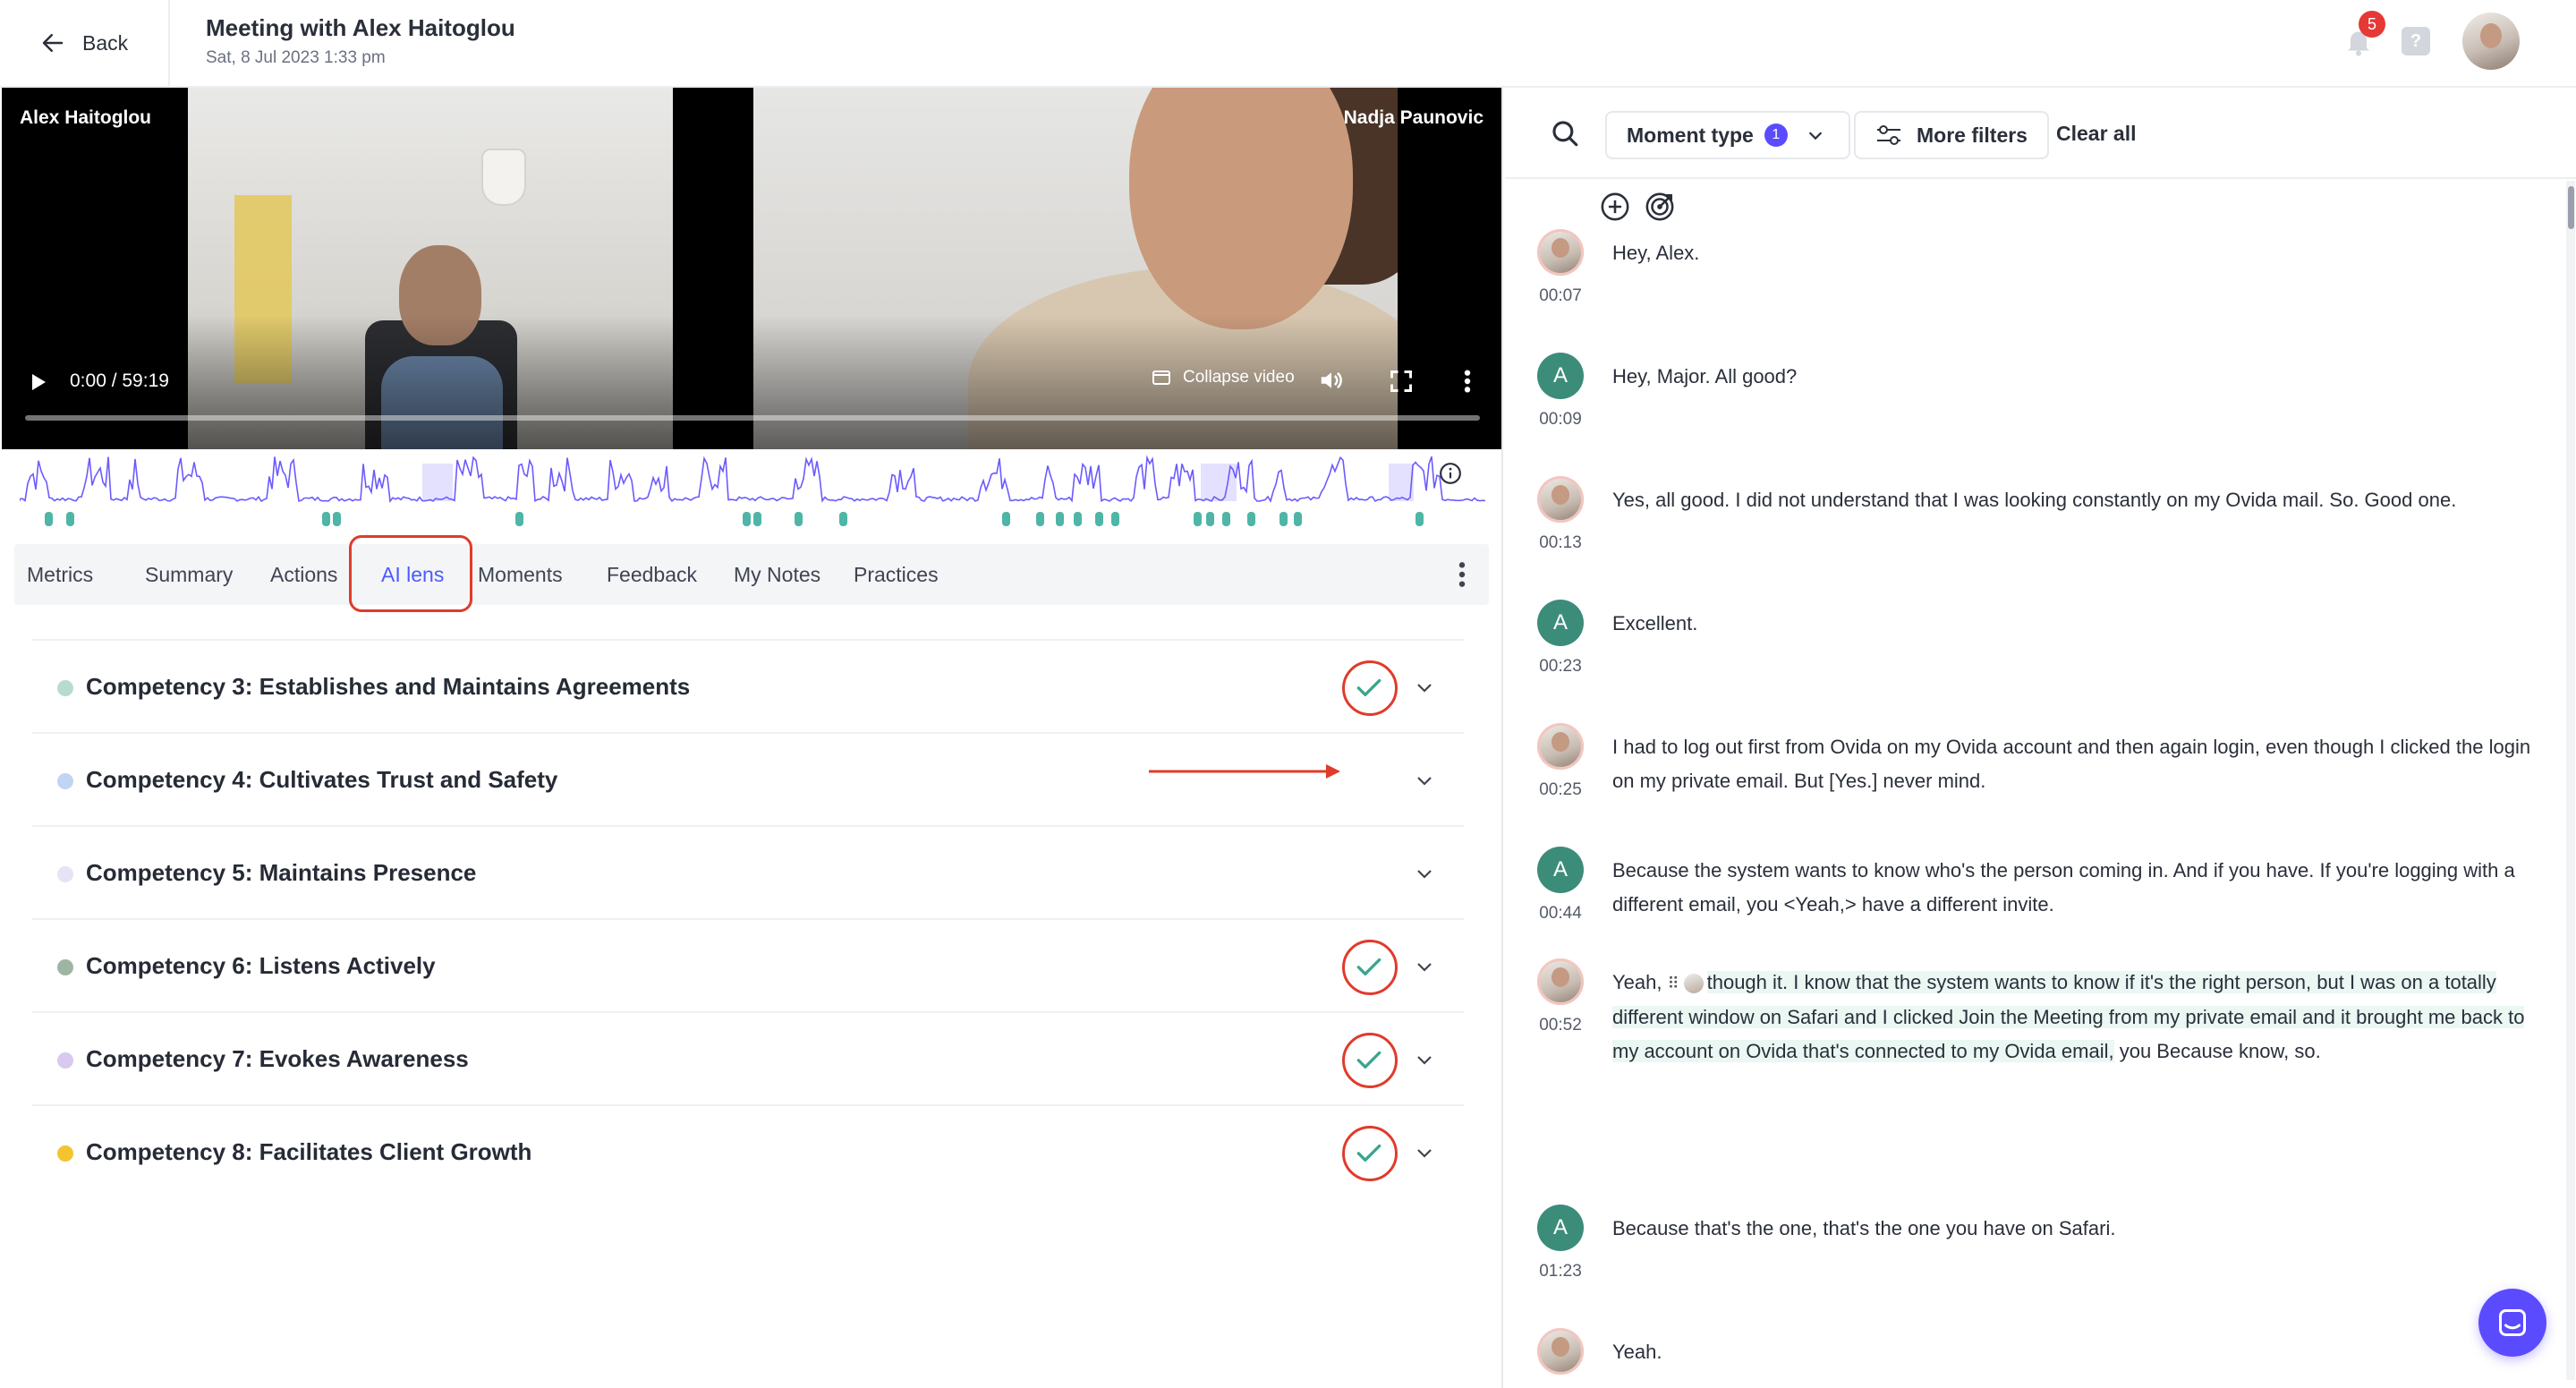 The image size is (2576, 1388). I want to click on video-more-icon, so click(1467, 381).